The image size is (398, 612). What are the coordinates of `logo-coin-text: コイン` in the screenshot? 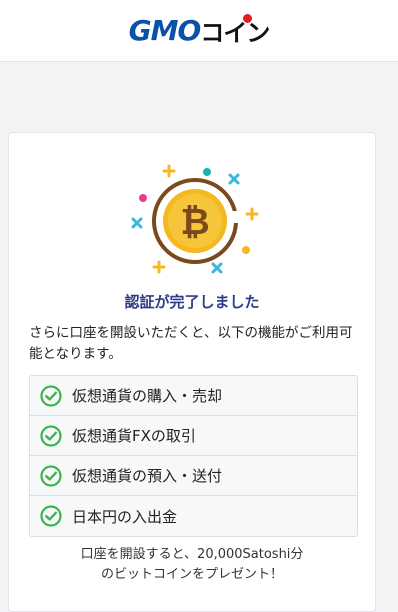 It's located at (235, 30).